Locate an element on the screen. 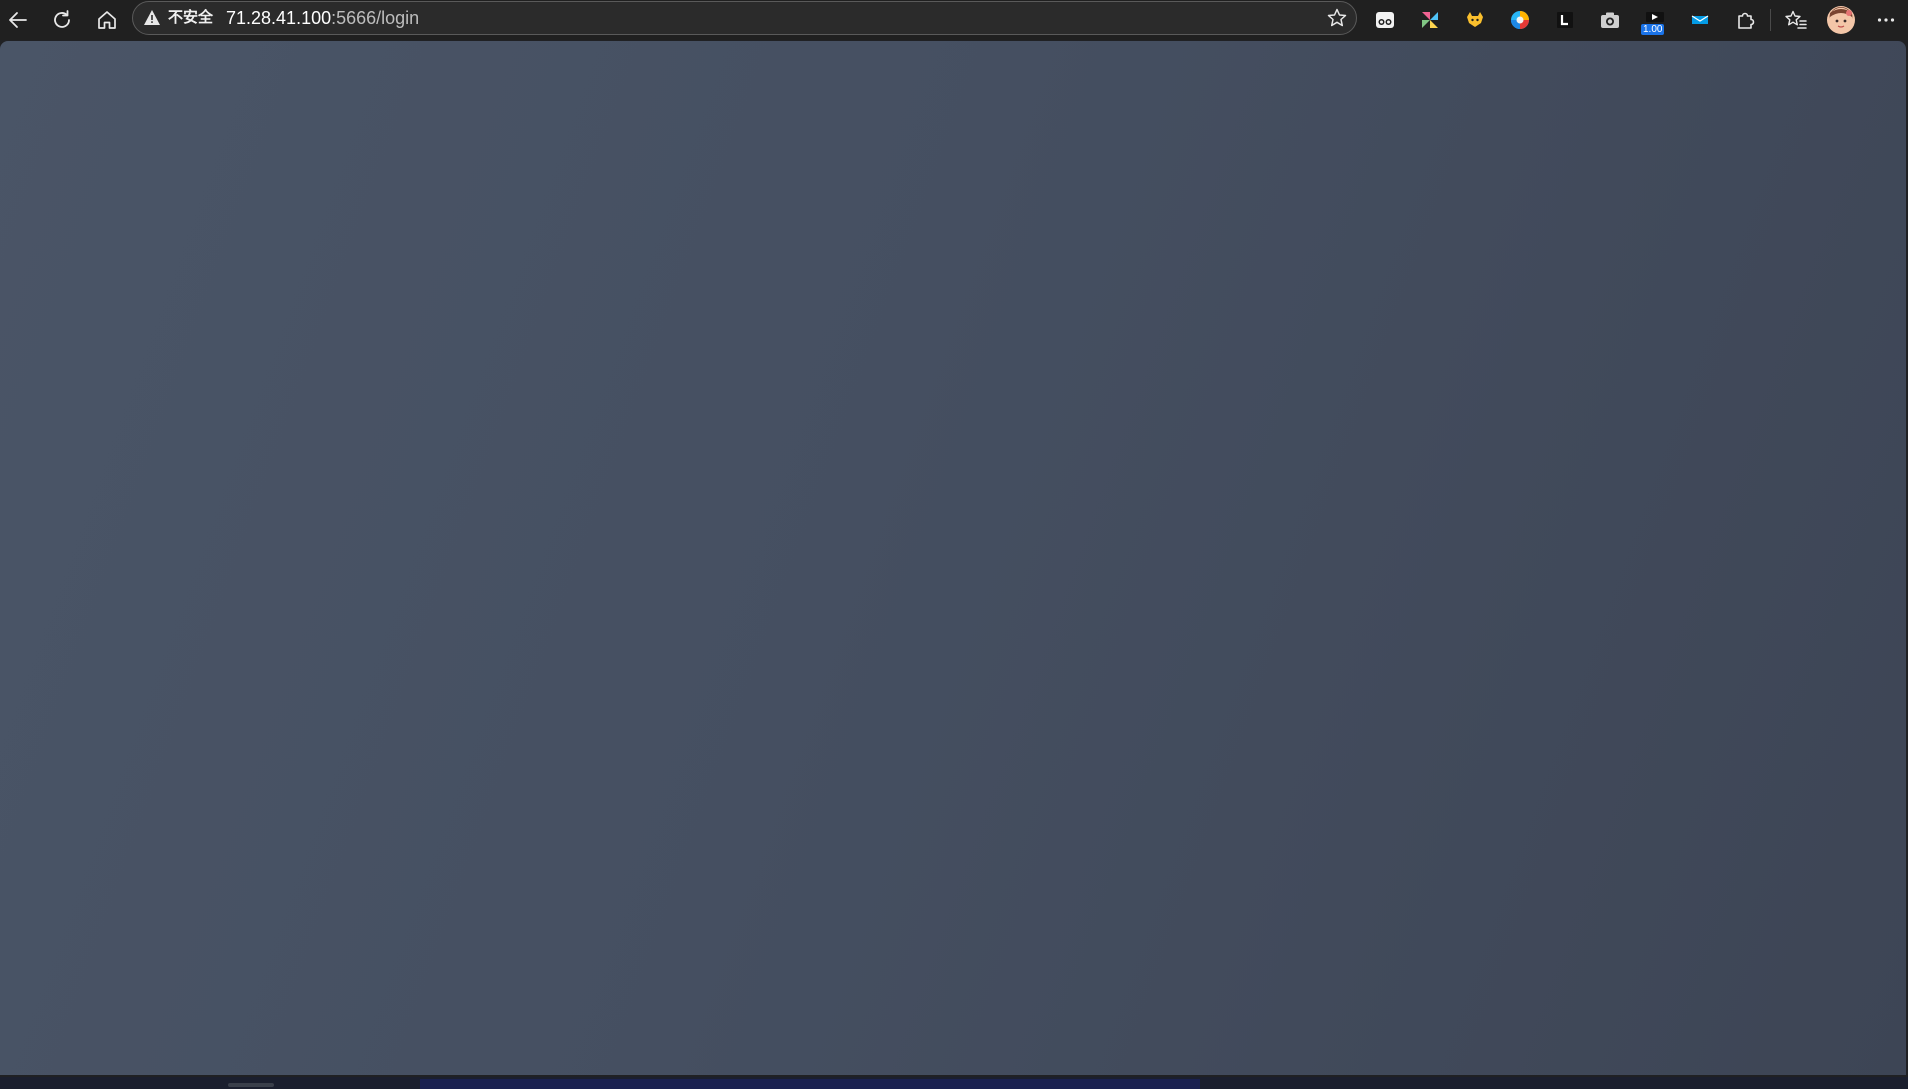 The width and height of the screenshot is (1908, 1089). back-arrow-icon is located at coordinates (18, 20).